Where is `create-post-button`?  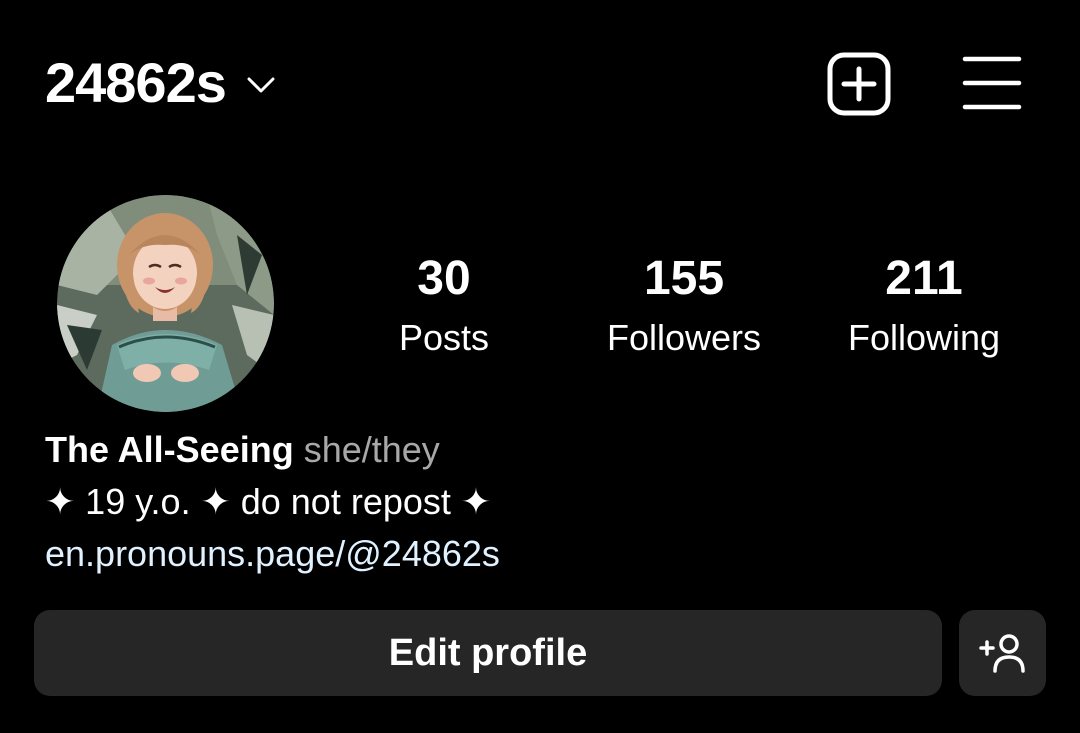 create-post-button is located at coordinates (859, 84).